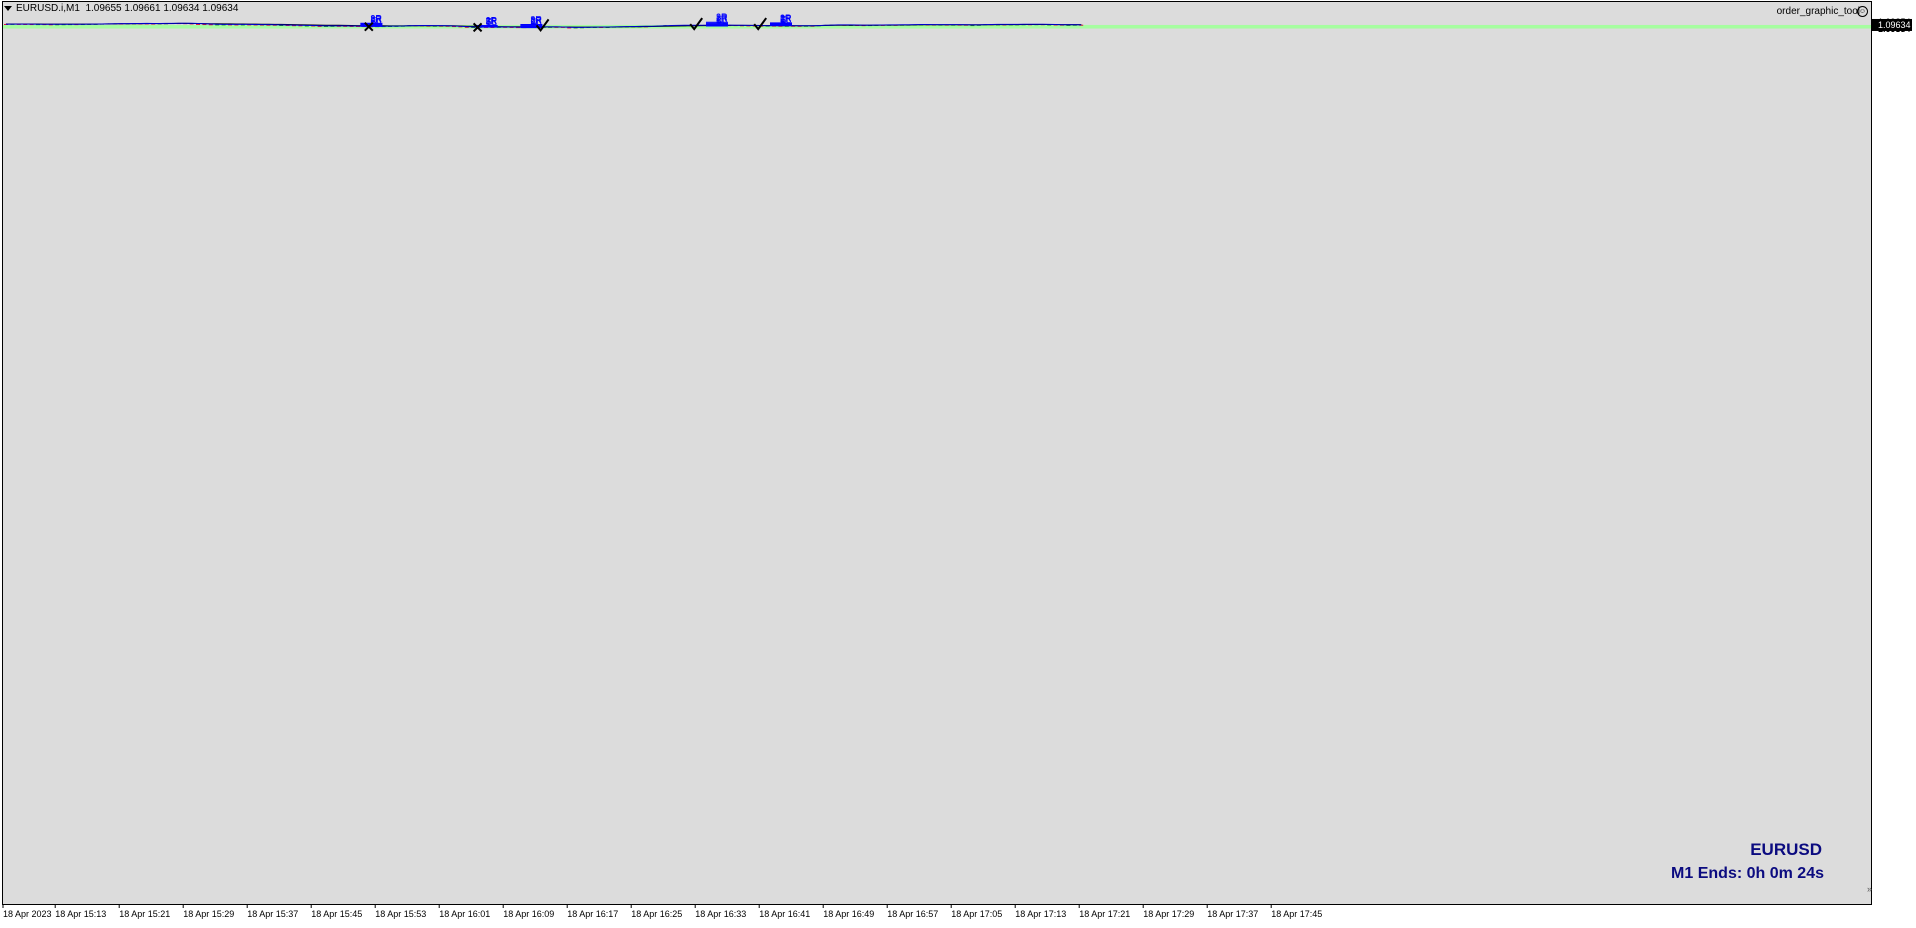 This screenshot has width=1916, height=928. What do you see at coordinates (1232, 914) in the screenshot?
I see `x-tick-label: 18 Apr 17:37` at bounding box center [1232, 914].